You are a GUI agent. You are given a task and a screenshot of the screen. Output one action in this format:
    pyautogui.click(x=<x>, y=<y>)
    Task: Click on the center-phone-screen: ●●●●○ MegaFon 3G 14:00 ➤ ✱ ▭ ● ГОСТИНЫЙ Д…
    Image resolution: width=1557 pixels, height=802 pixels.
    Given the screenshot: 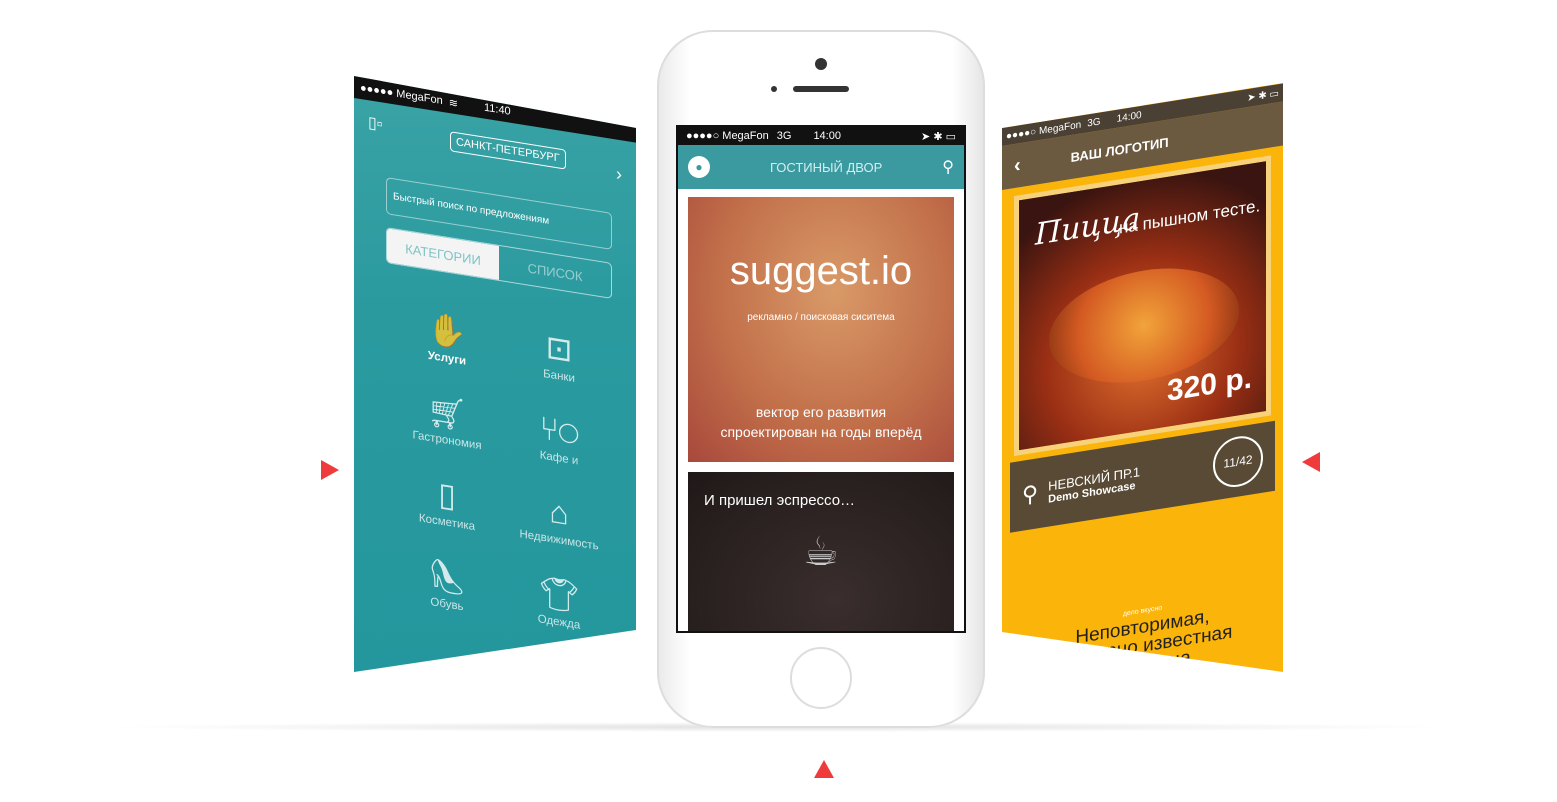 What is the action you would take?
    pyautogui.click(x=821, y=379)
    